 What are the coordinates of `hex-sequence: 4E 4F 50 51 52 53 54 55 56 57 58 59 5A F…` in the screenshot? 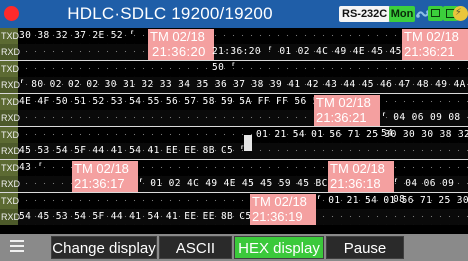 It's located at (178, 101).